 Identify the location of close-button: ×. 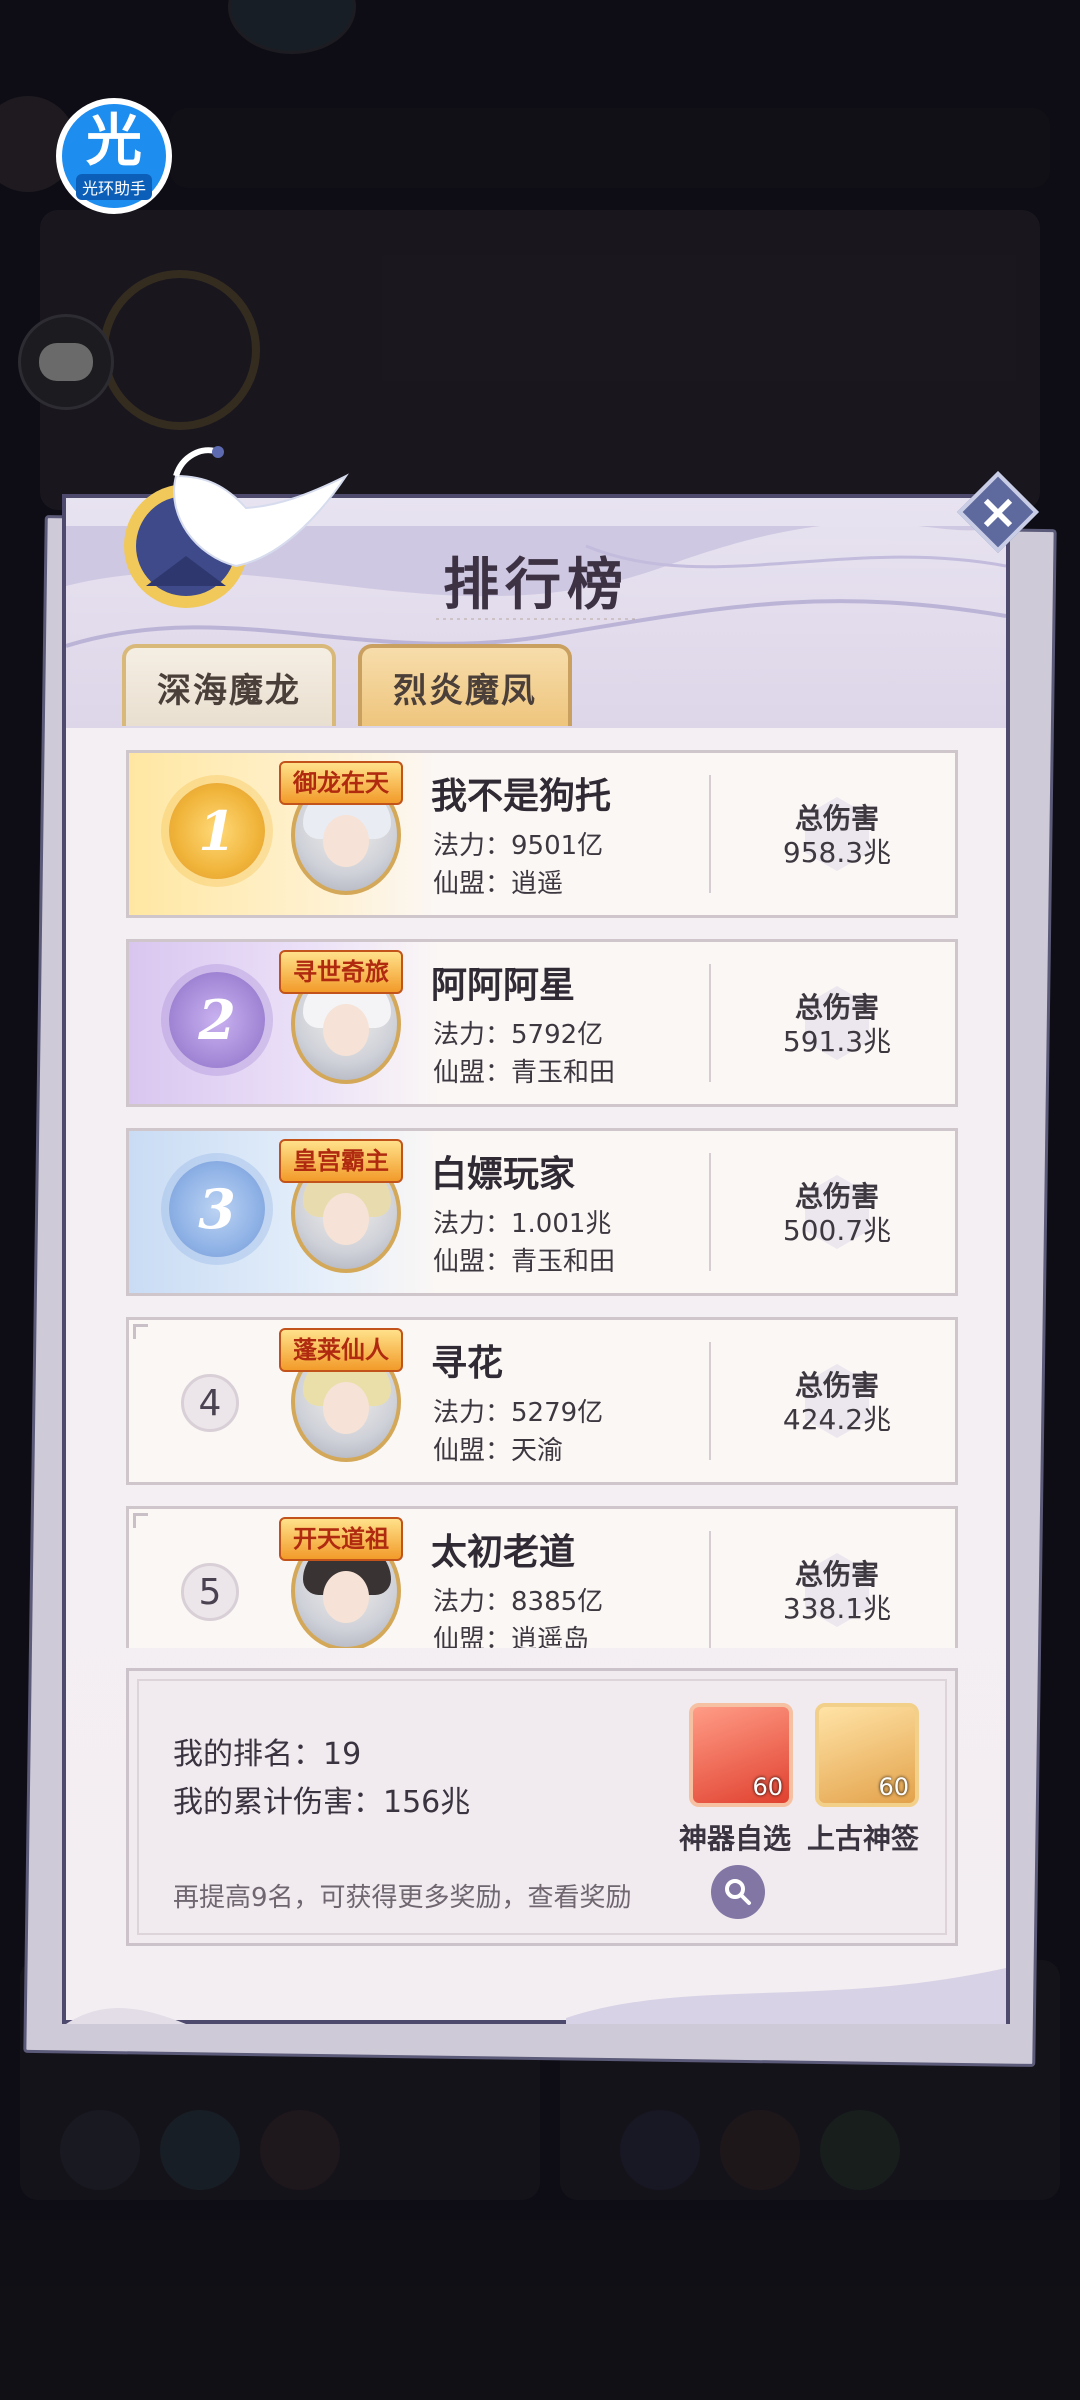
(998, 512).